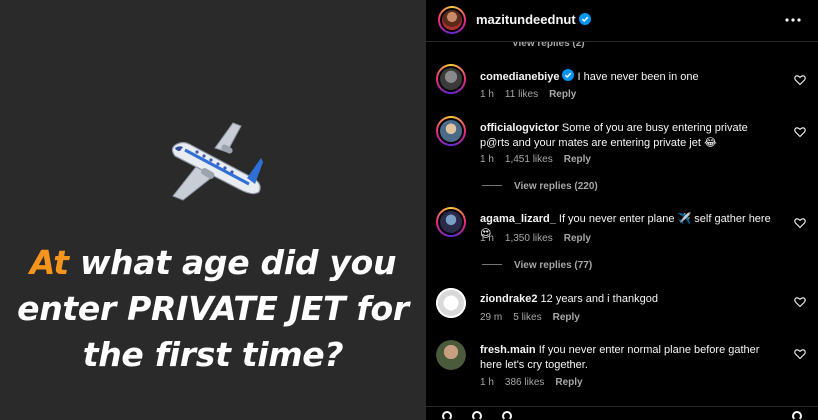  Describe the element at coordinates (518, 219) in the screenshot. I see `commenter-username: agama_lizard_` at that location.